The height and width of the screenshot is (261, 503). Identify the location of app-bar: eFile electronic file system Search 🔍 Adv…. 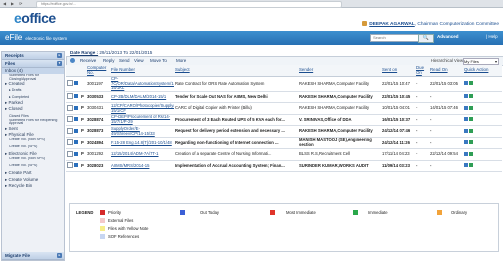
(251, 38).